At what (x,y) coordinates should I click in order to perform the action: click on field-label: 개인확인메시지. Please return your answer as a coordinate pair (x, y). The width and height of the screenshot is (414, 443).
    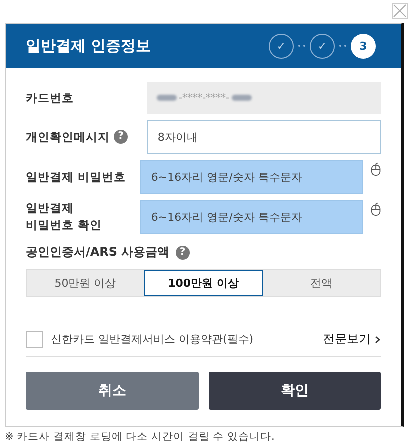
    Looking at the image, I should click on (68, 137).